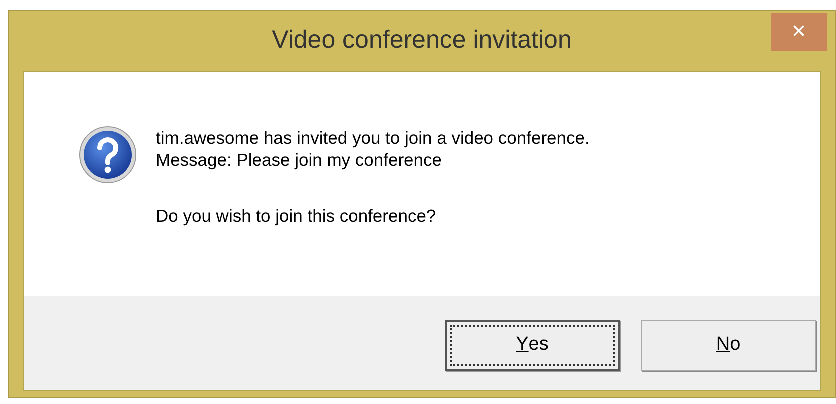 The width and height of the screenshot is (836, 404). I want to click on window-title: Video conference invitation, so click(422, 40).